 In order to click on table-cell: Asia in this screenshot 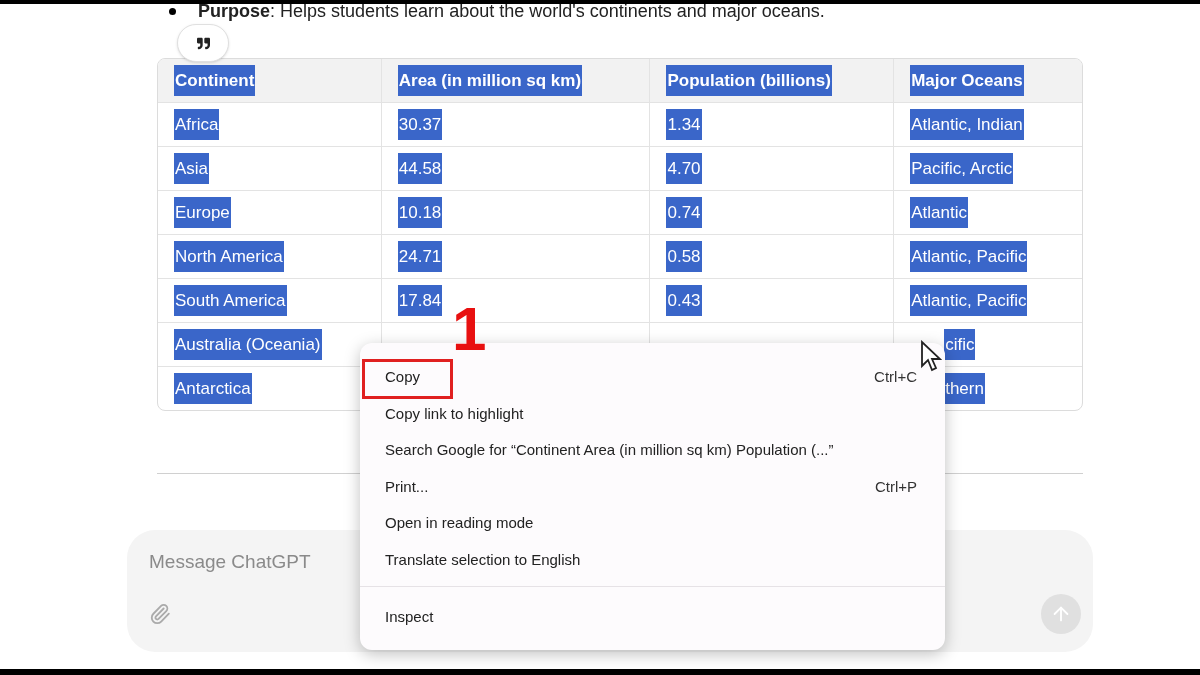, I will do `click(192, 168)`.